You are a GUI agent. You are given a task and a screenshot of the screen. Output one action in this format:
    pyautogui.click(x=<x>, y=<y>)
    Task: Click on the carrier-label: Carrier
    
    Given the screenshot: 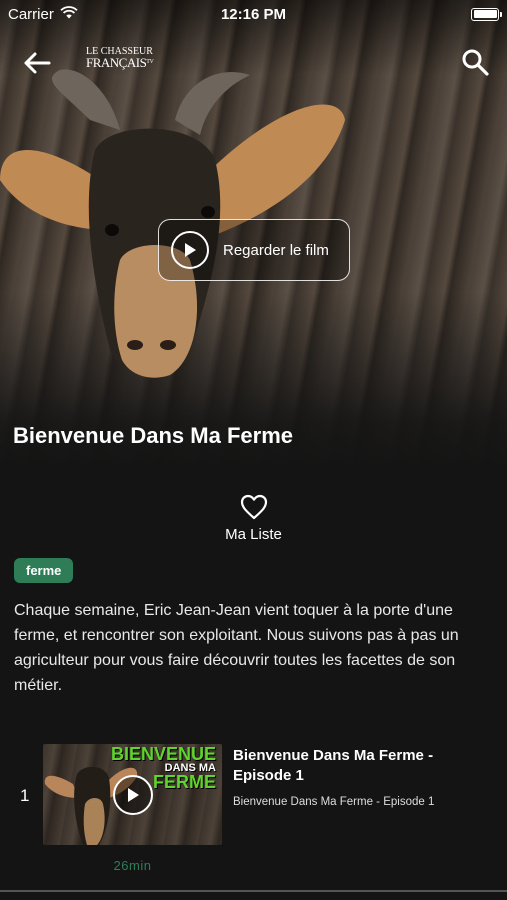 What is the action you would take?
    pyautogui.click(x=31, y=14)
    